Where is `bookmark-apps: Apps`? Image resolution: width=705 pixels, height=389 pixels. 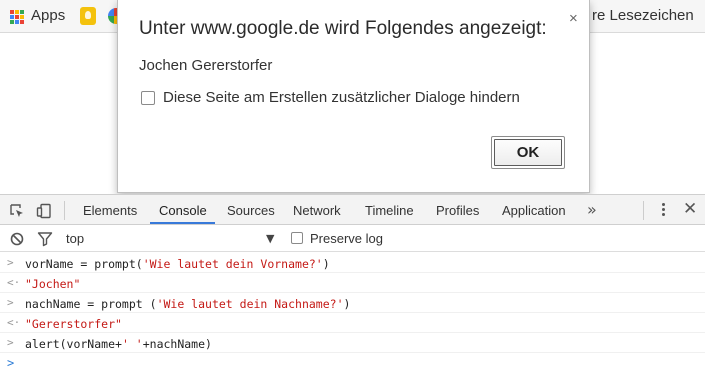 bookmark-apps: Apps is located at coordinates (48, 15).